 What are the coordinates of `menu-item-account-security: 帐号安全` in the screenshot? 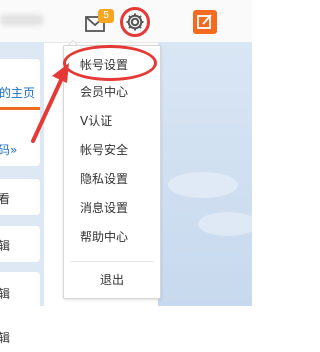 It's located at (112, 150).